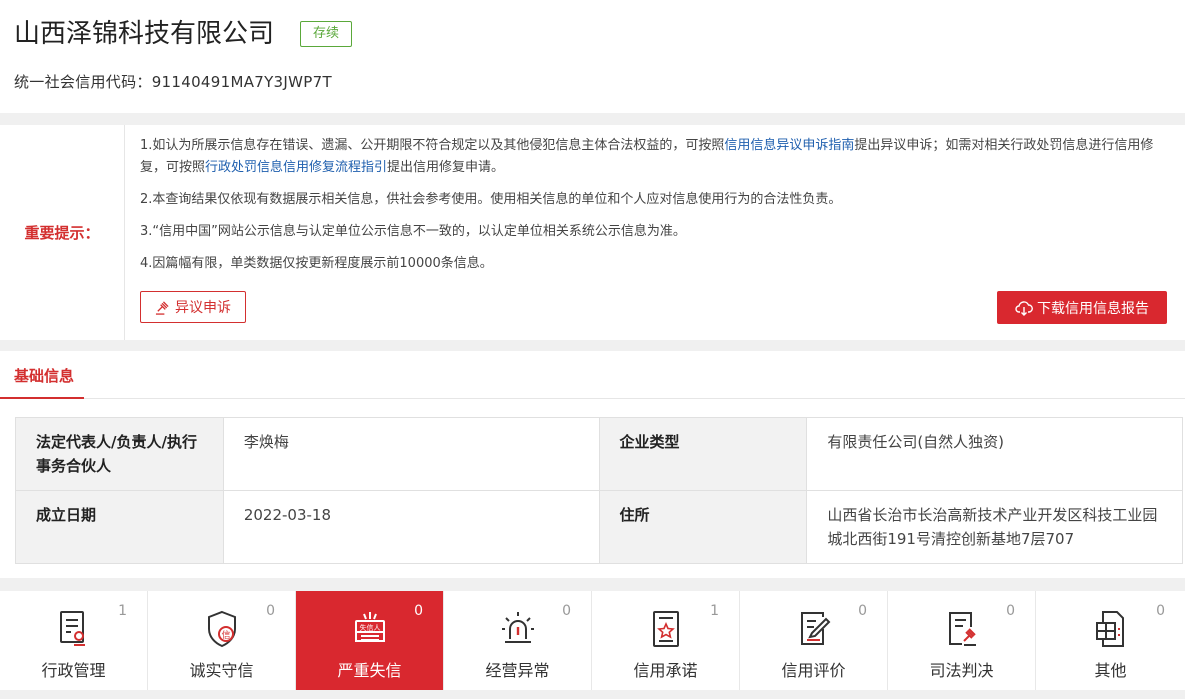 The height and width of the screenshot is (699, 1185). I want to click on credit-code-label: 统一社会信用代码：, so click(83, 82).